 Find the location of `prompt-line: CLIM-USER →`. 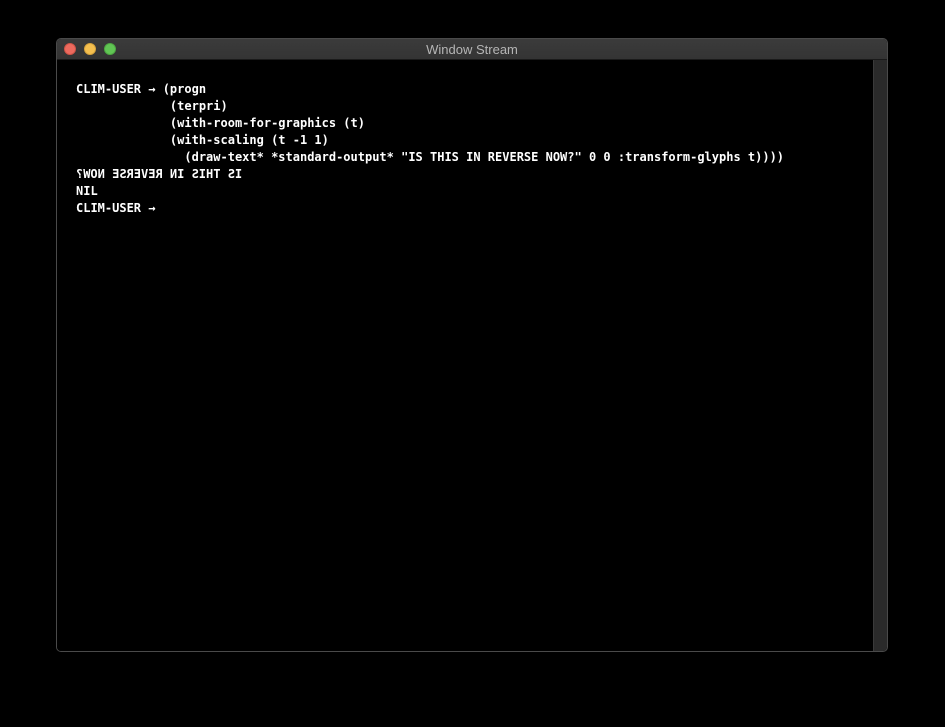

prompt-line: CLIM-USER → is located at coordinates (430, 208).